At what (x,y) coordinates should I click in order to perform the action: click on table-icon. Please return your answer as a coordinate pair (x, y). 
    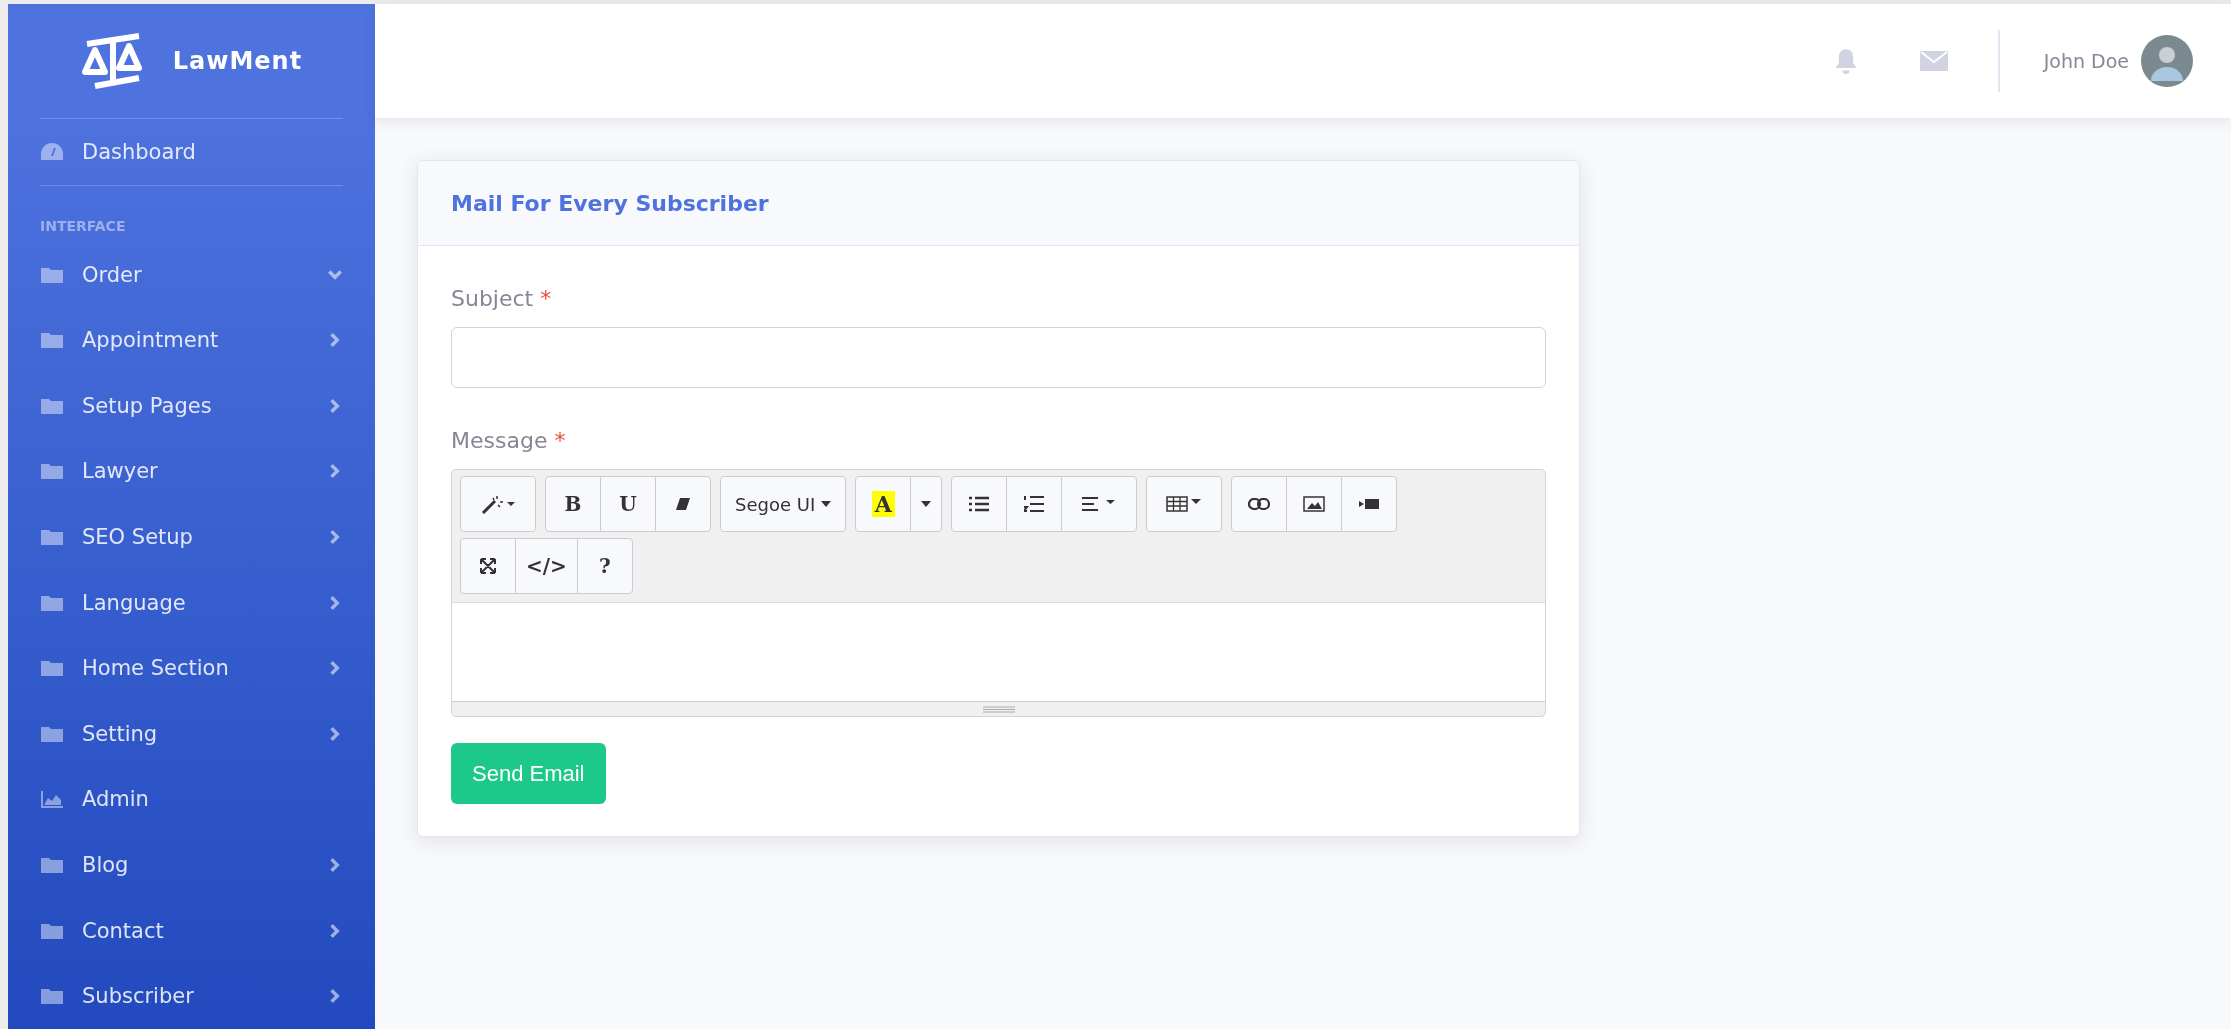
    Looking at the image, I should click on (1184, 504).